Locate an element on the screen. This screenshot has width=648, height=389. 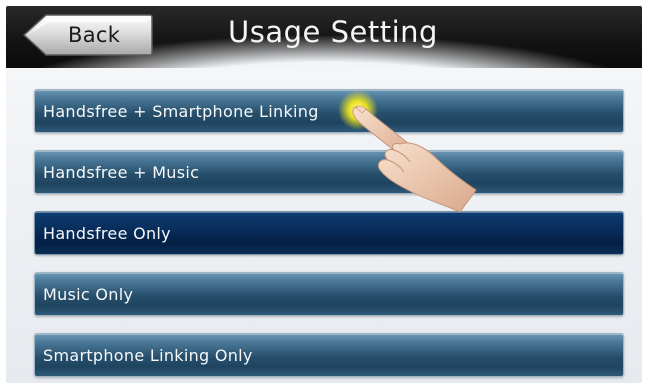
option-smartphone-linking-only: Smartphone Linking Only is located at coordinates (329, 355).